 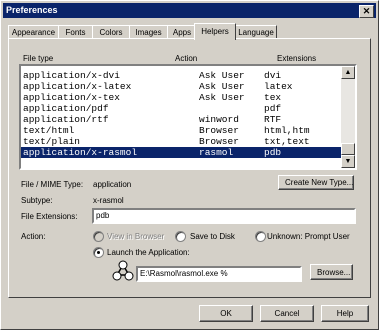 What do you see at coordinates (212, 236) in the screenshot?
I see `save-to-disk-label: Save to Disk` at bounding box center [212, 236].